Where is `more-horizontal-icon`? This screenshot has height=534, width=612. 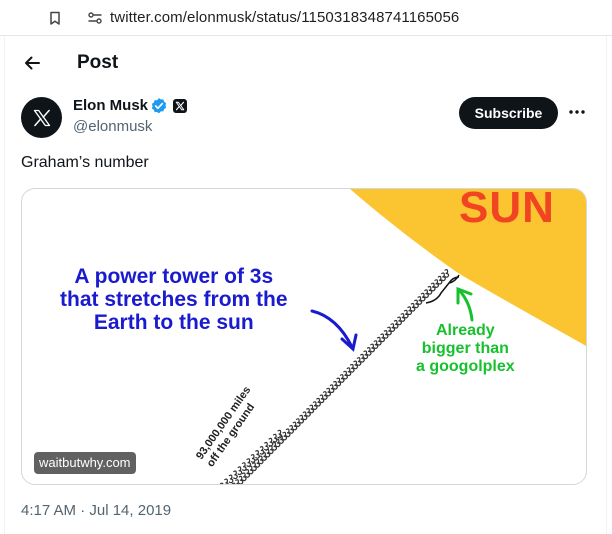
more-horizontal-icon is located at coordinates (577, 112).